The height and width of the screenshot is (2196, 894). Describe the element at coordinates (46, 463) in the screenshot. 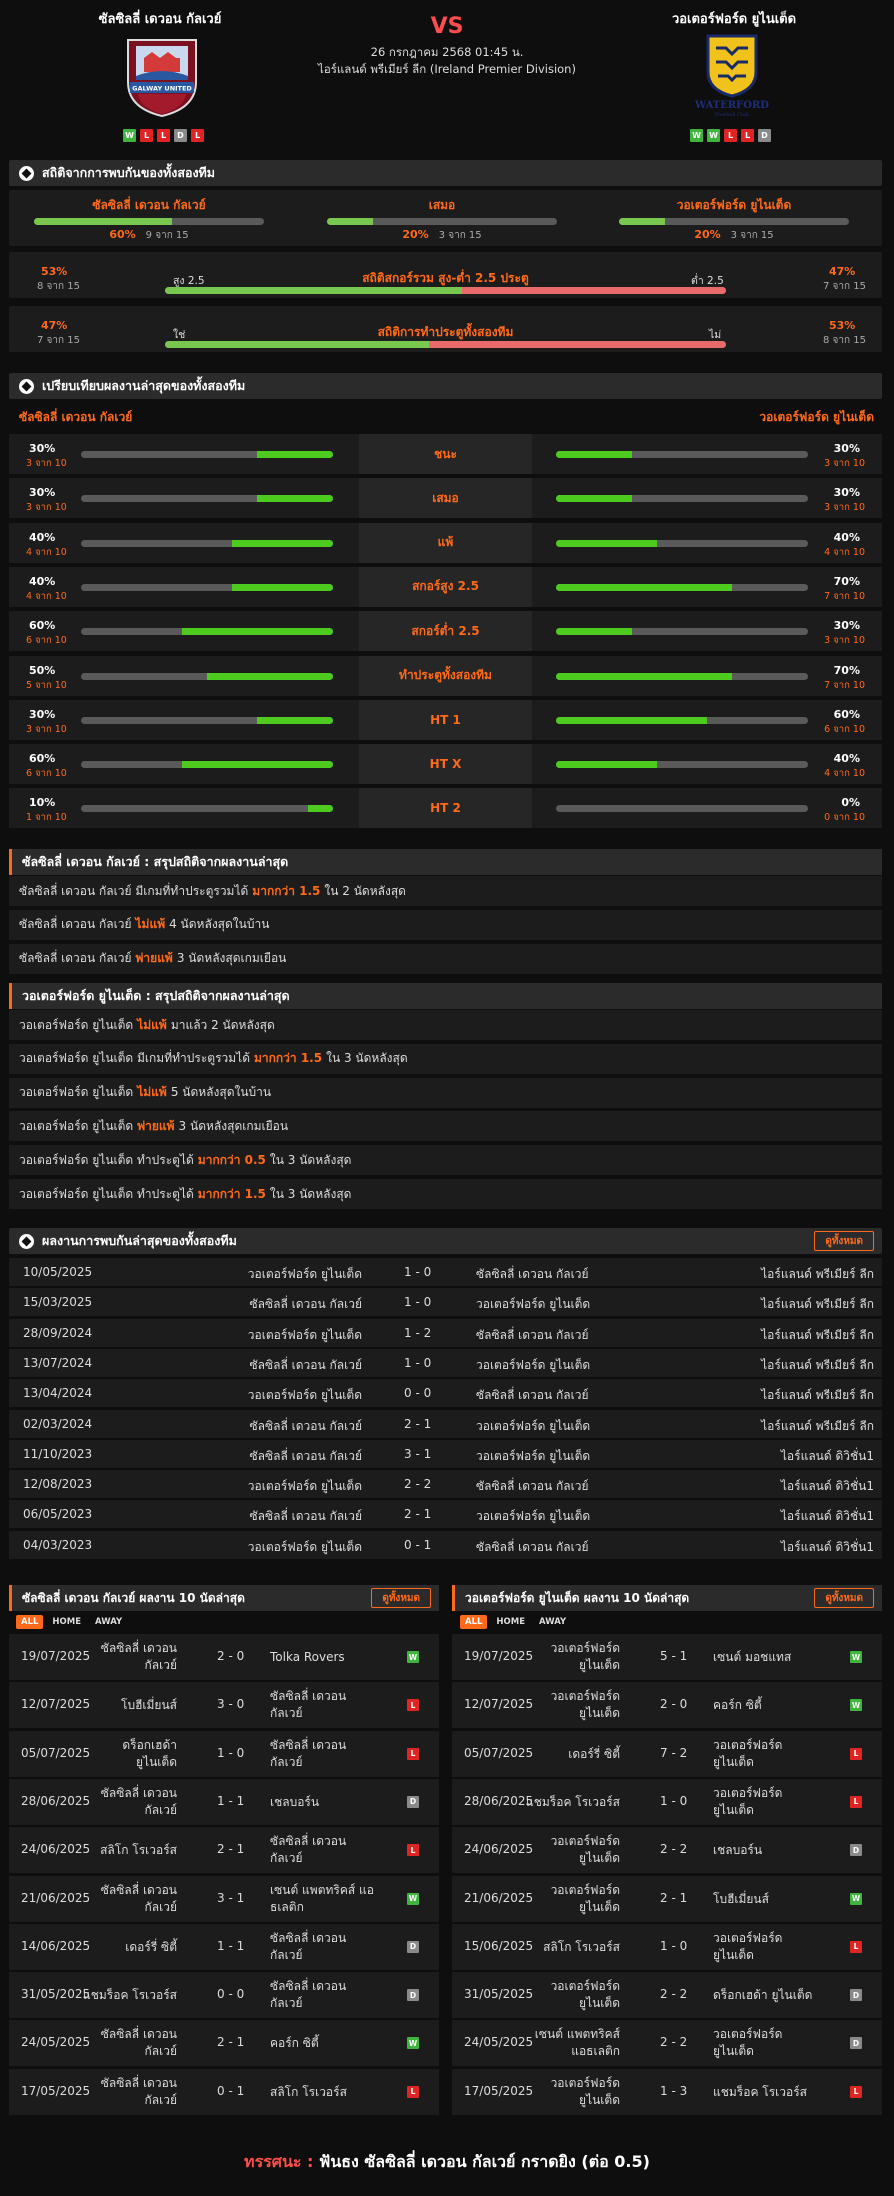

I see `compare-home-sub: 3 จาก 10` at that location.